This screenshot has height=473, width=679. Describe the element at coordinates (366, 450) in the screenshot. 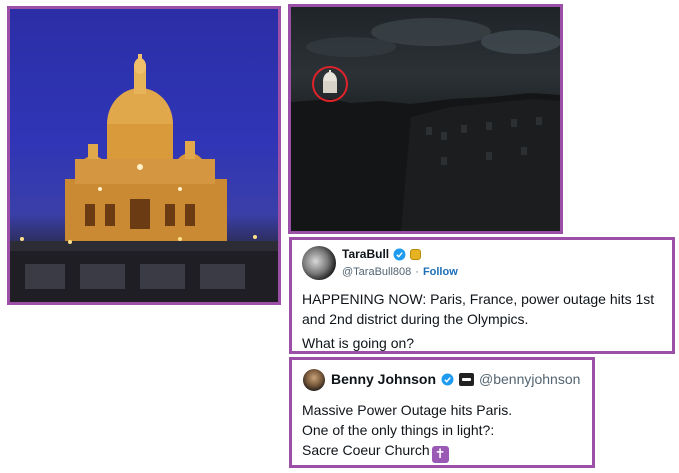

I see `tweet-text-line: Sacre Coeur Church` at that location.